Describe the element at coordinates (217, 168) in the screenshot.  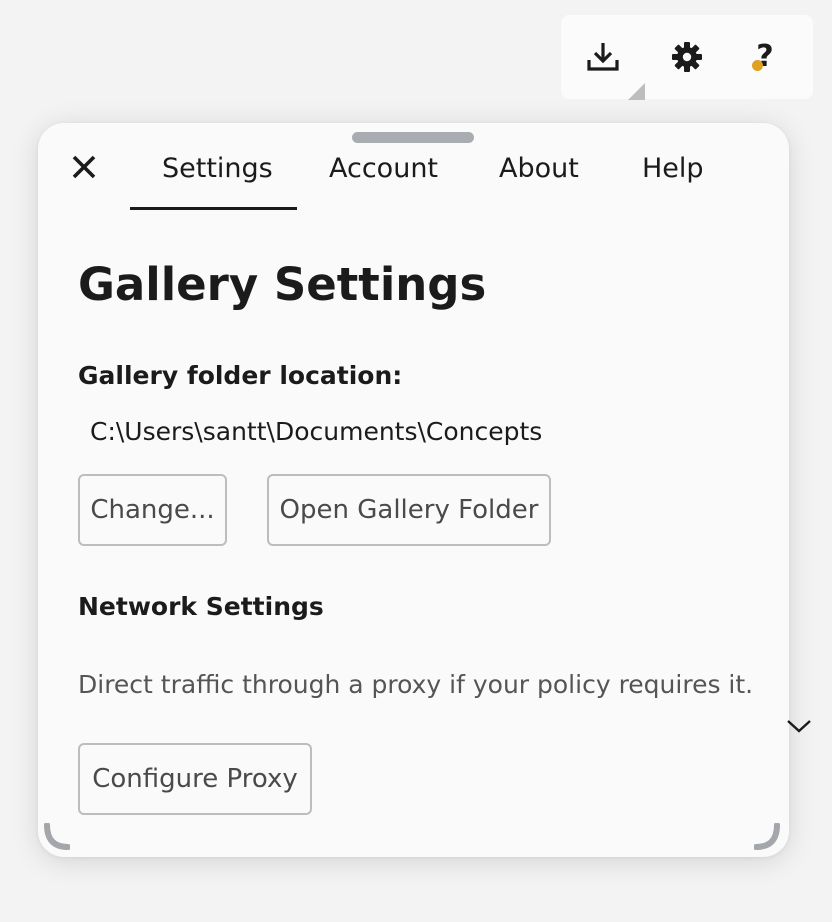
I see `tab-settings: Settings` at that location.